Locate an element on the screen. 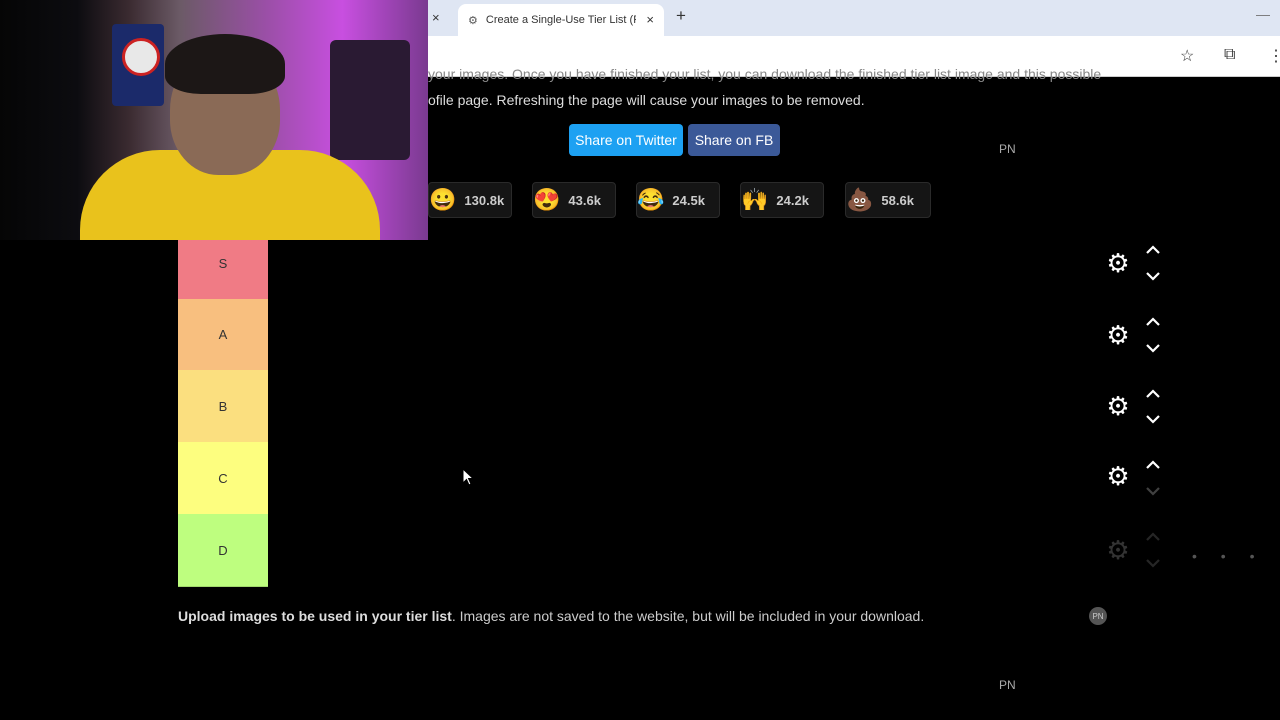 The height and width of the screenshot is (720, 1280). reaction-button: 🙌 24.2k is located at coordinates (782, 200).